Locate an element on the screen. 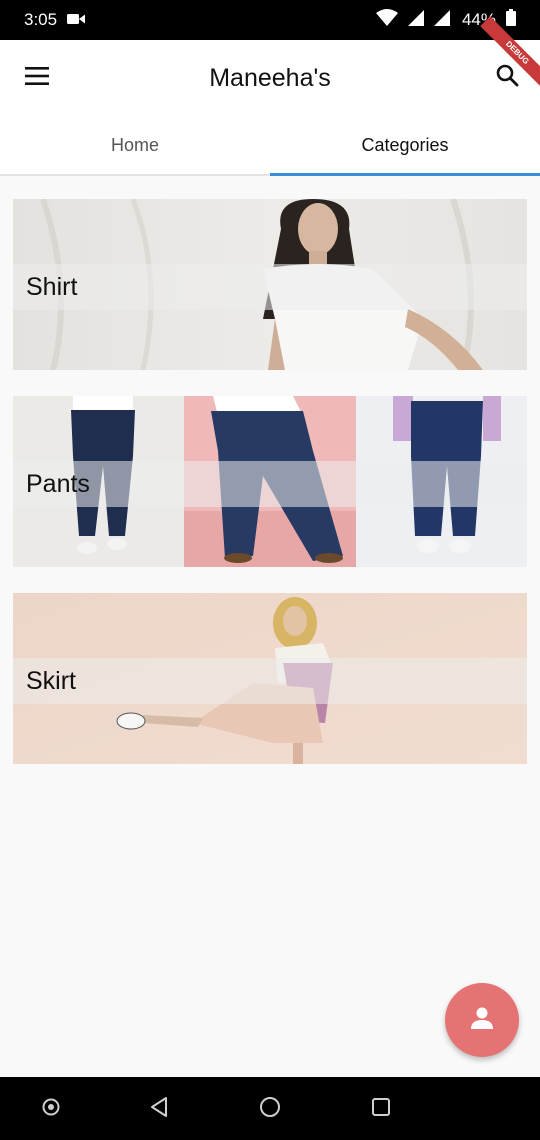  app-bar: Maneeha's DEBUG is located at coordinates (270, 66).